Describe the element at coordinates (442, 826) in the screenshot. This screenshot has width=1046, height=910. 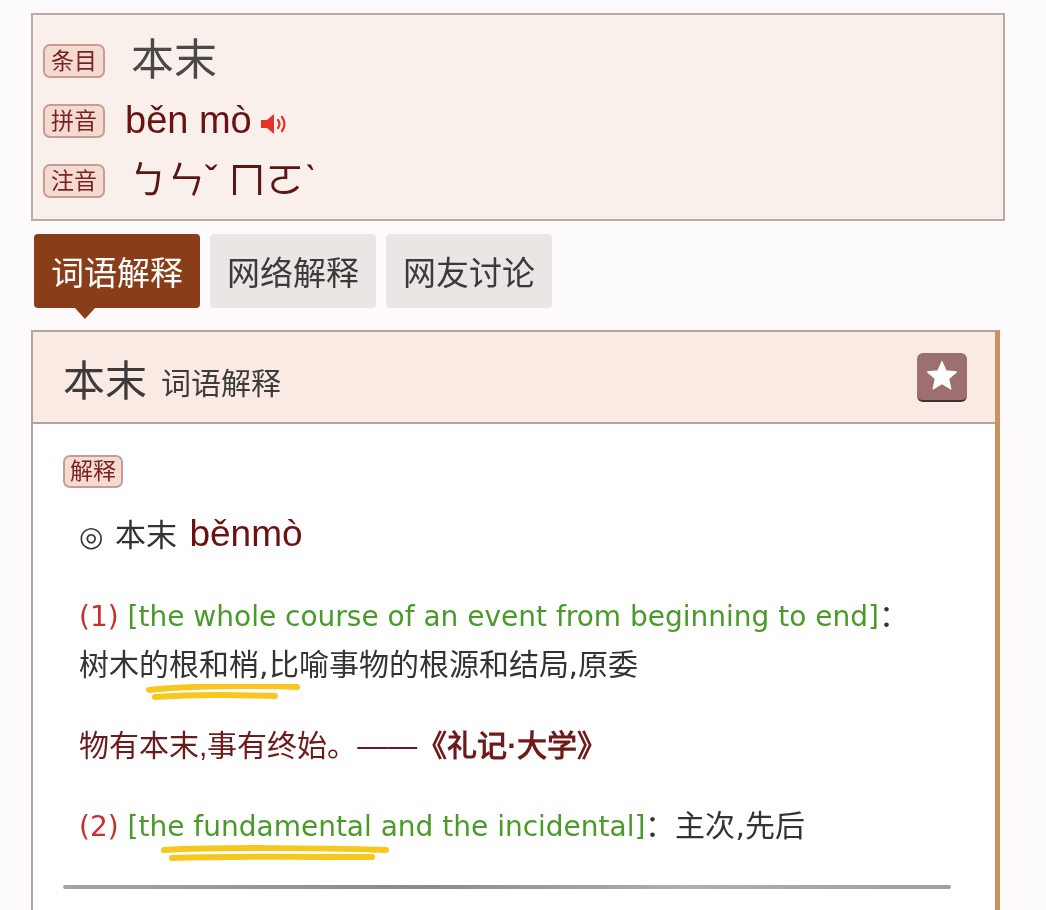
I see `sense-definition: (2) [the fundamental and the incidental]：主次,先后` at that location.